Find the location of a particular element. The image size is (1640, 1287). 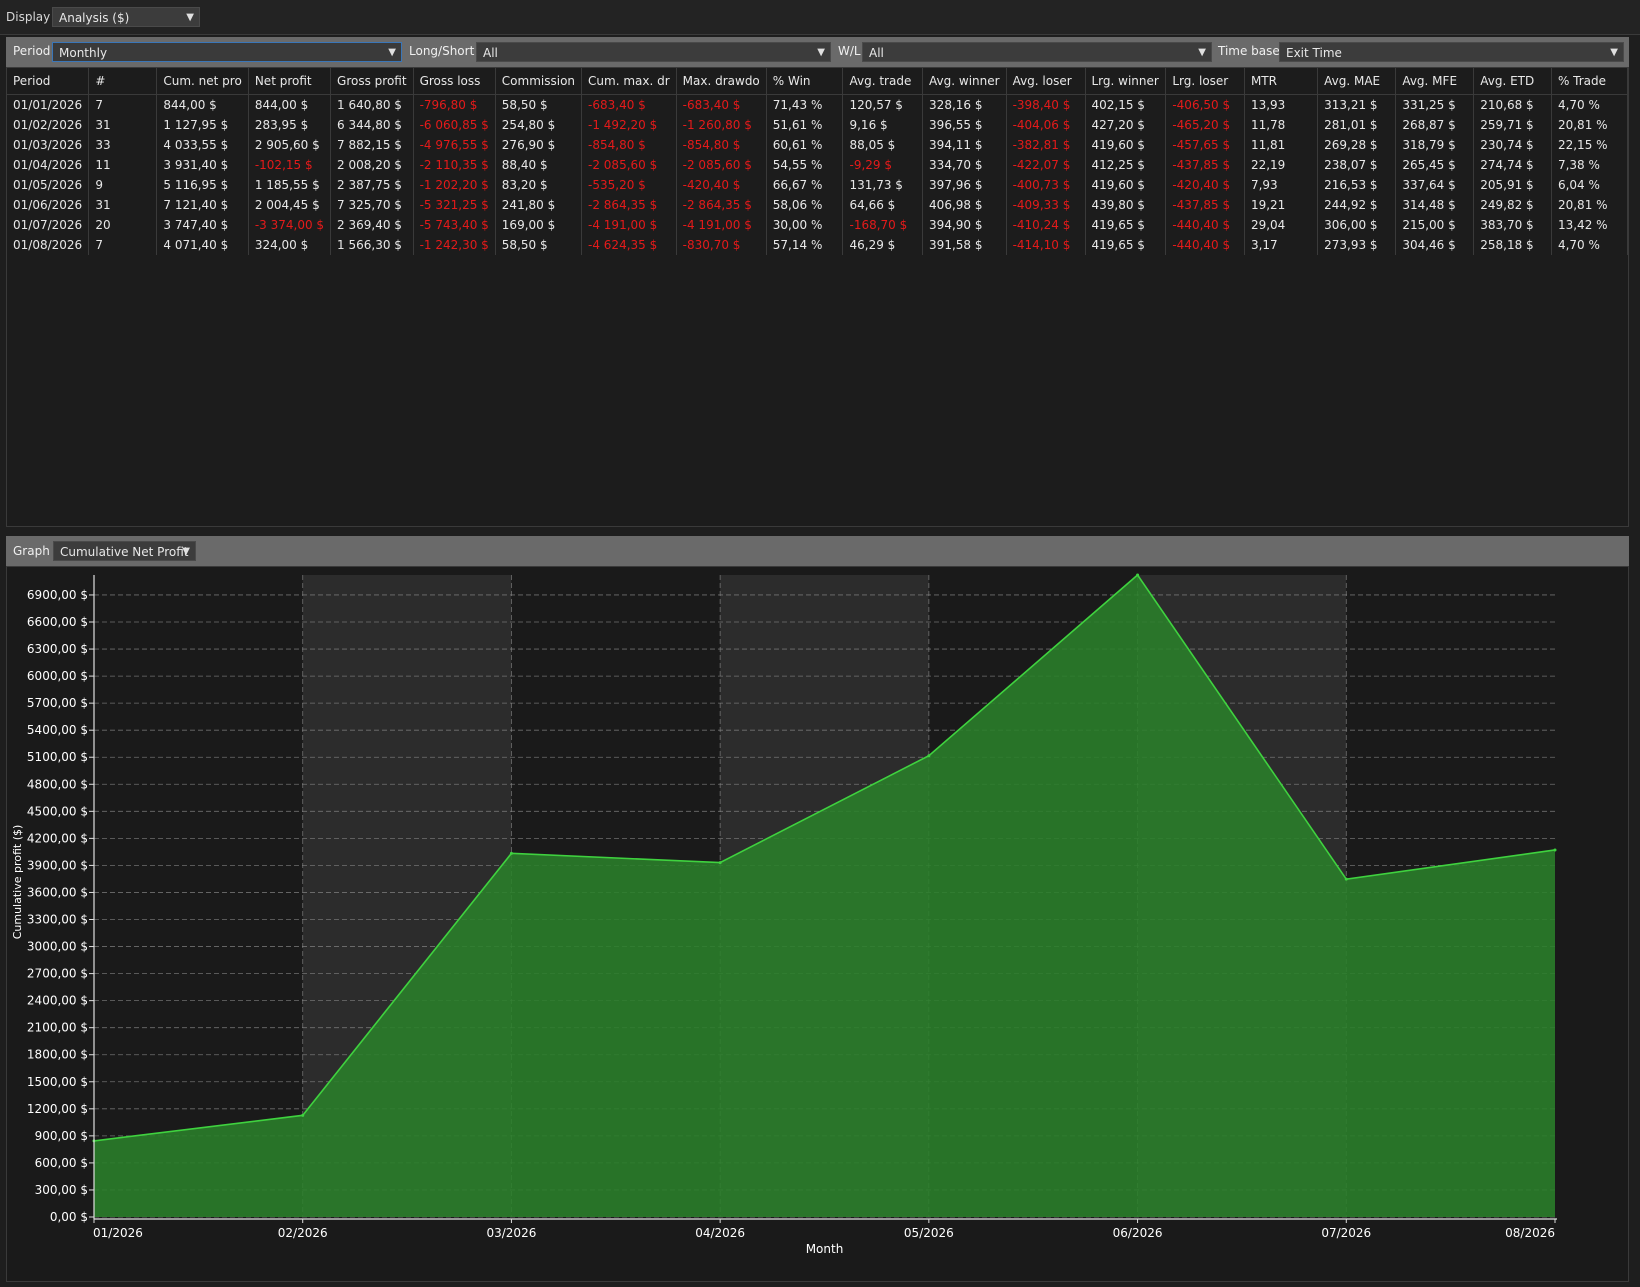

table-cell: 281,01 $ is located at coordinates (1357, 125).